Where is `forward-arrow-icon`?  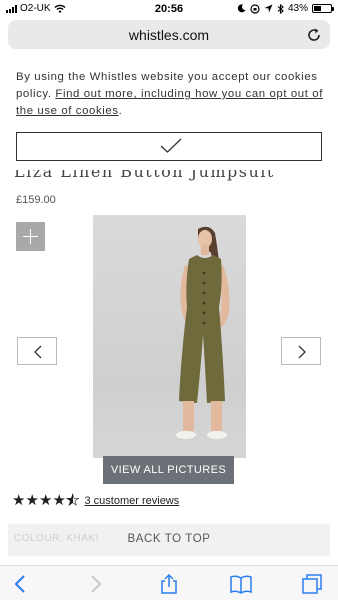
forward-arrow-icon is located at coordinates (96, 584).